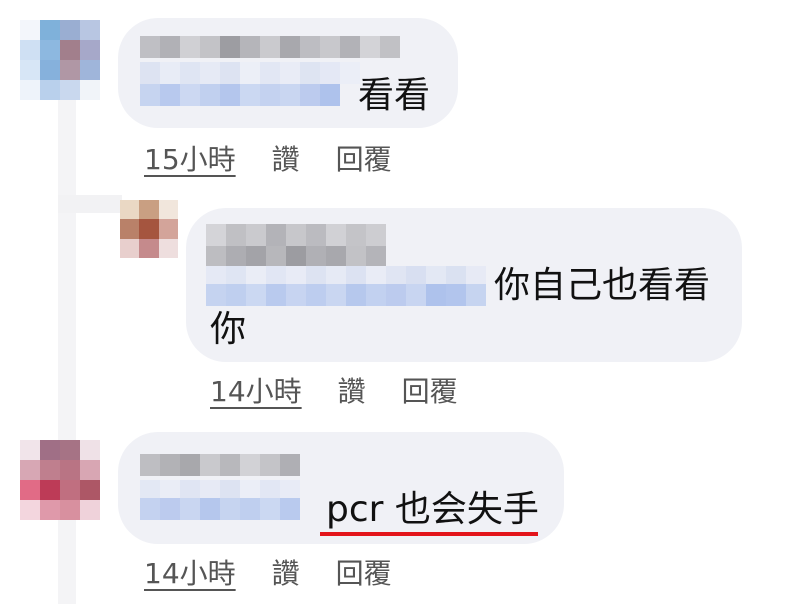 This screenshot has height=604, width=800. What do you see at coordinates (394, 95) in the screenshot?
I see `comment-text: 看看` at bounding box center [394, 95].